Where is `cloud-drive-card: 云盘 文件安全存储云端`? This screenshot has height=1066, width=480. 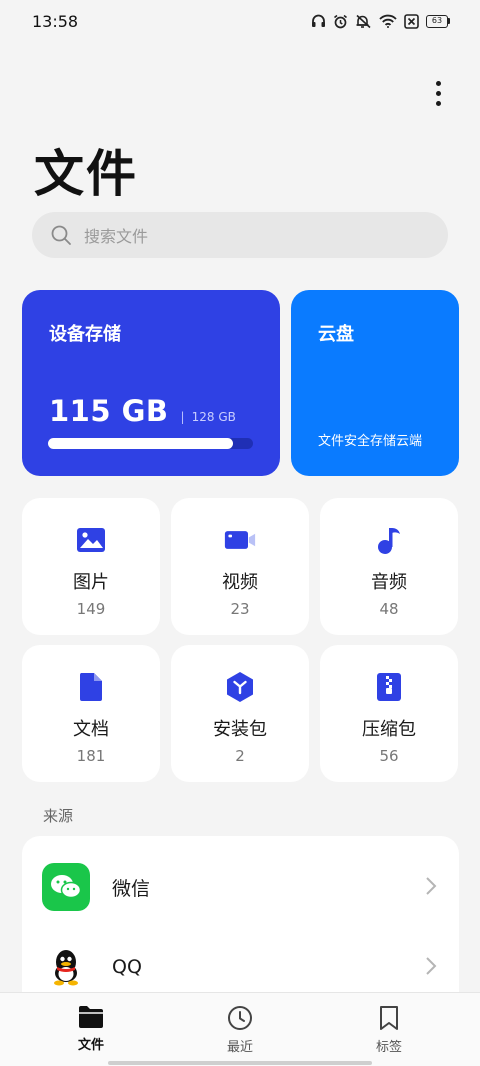
cloud-drive-card: 云盘 文件安全存储云端 is located at coordinates (375, 383).